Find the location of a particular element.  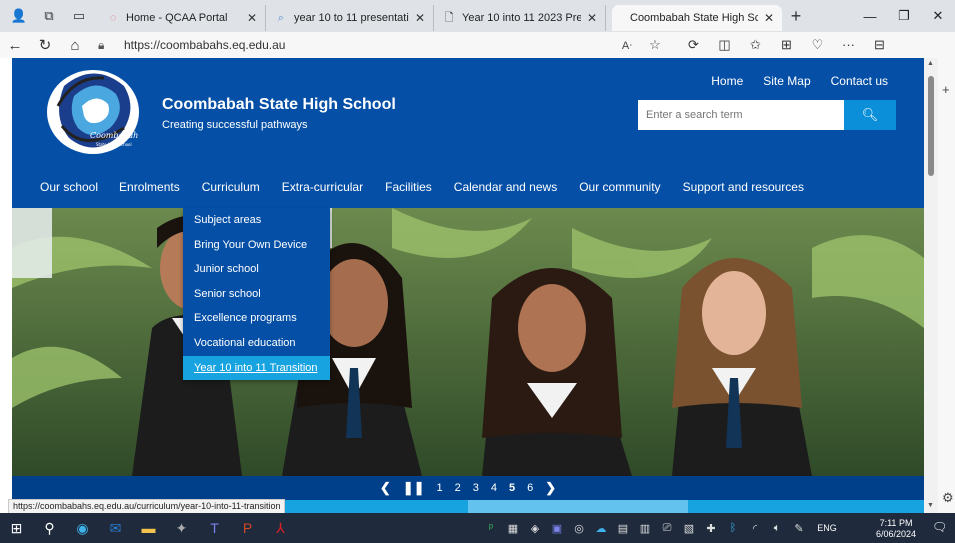

new-tab-button: + is located at coordinates (796, 16).